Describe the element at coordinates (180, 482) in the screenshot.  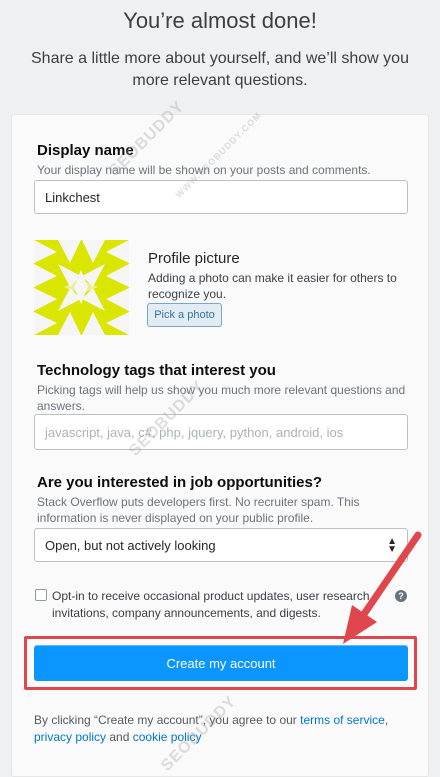
I see `jobs-label: Are you interested in job opportunities?` at that location.